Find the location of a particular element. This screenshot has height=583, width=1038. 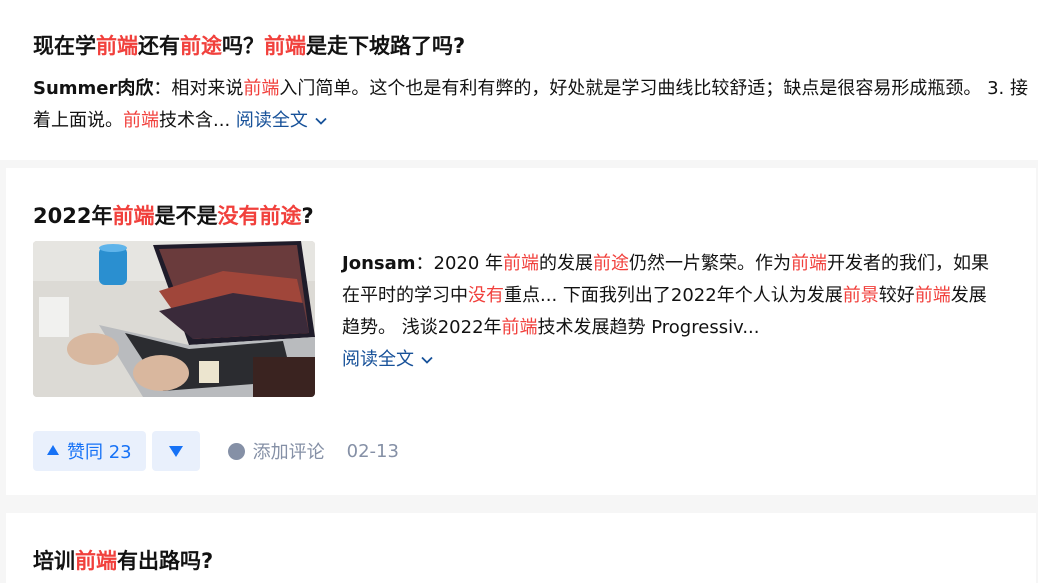

triangle-up-icon is located at coordinates (53, 450).